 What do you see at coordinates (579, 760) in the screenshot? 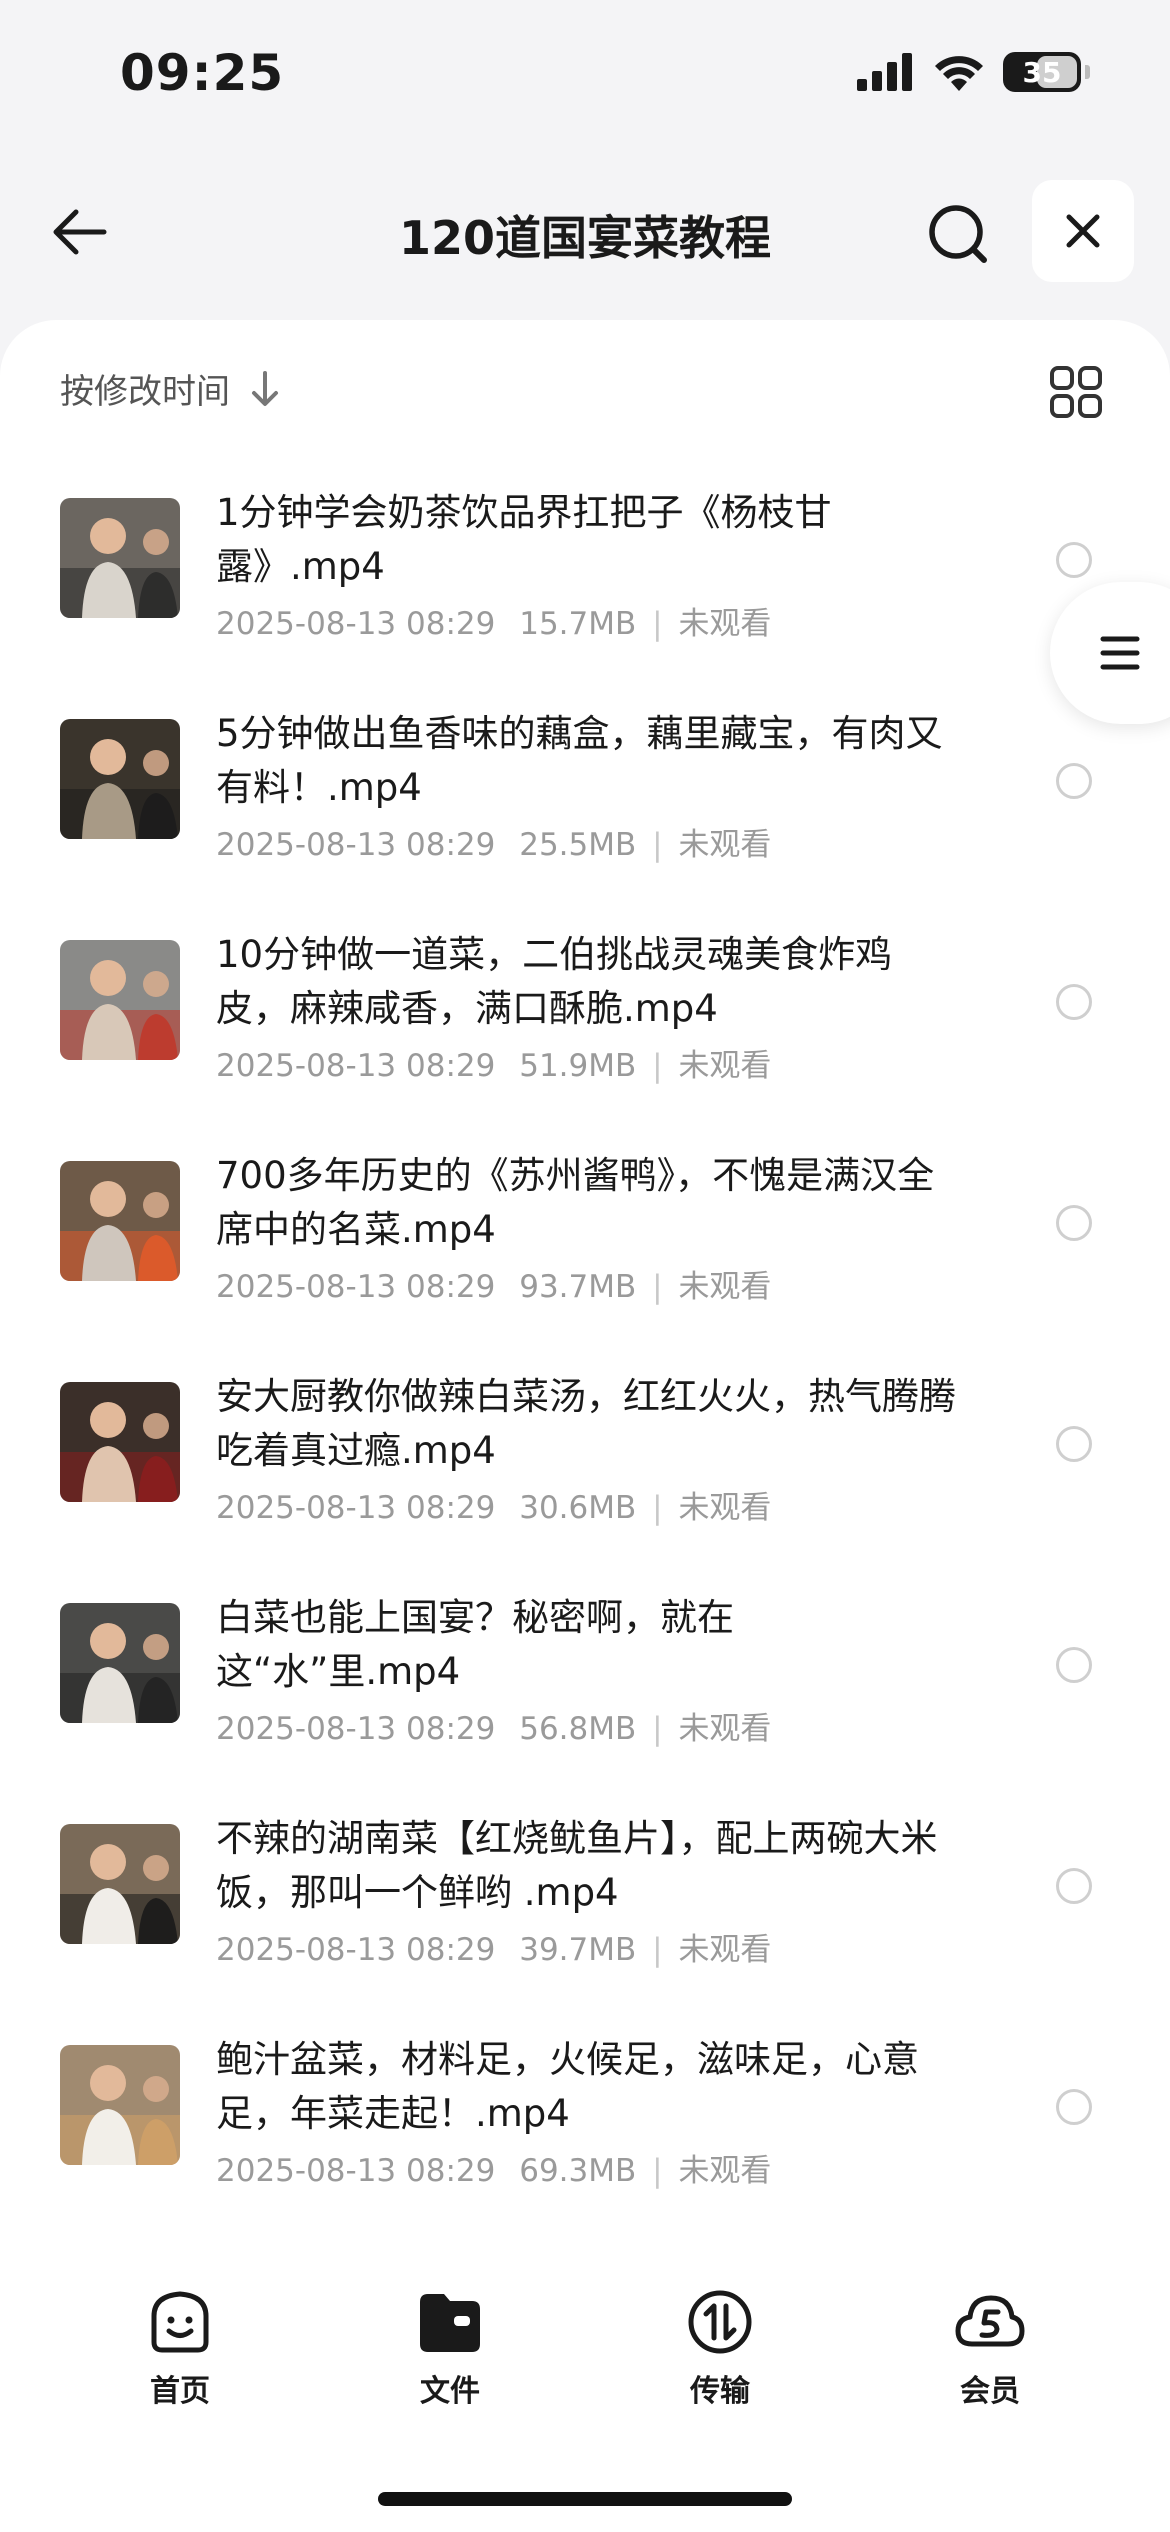
I see `file-name: 5分钟做出鱼香味的藕盒，藕里藏宝，有肉又有料！.mp4` at bounding box center [579, 760].